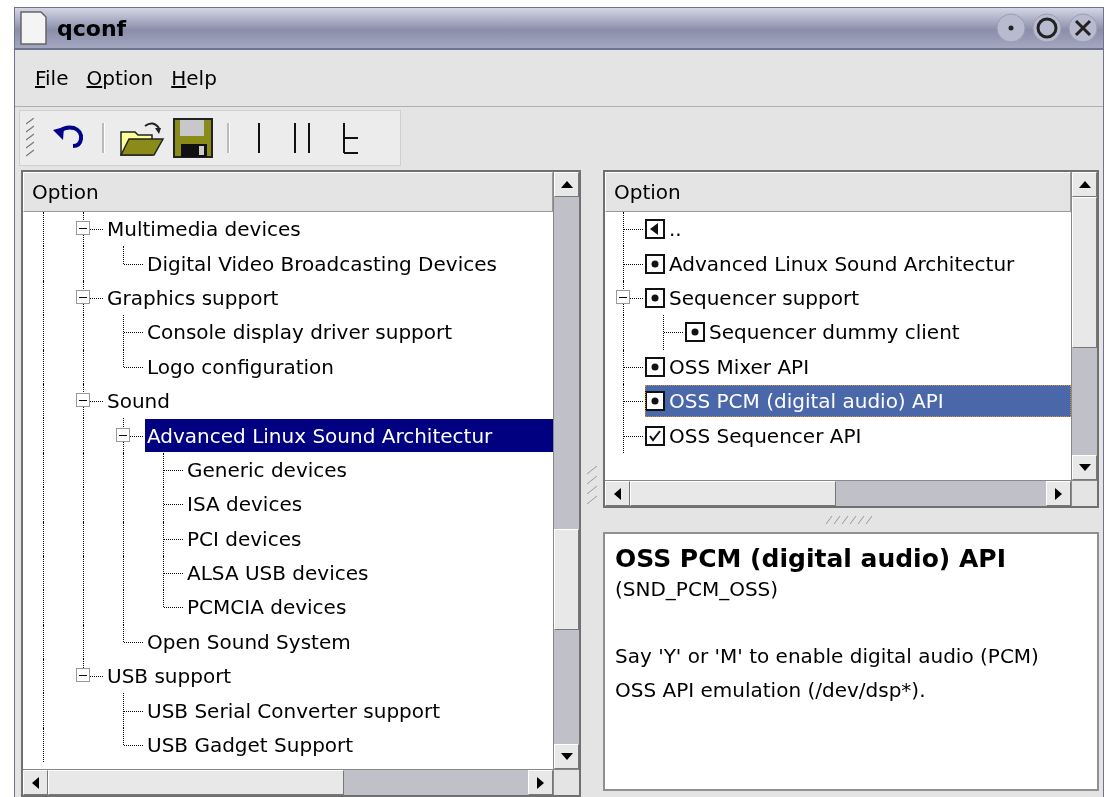 This screenshot has height=797, width=1108. What do you see at coordinates (33, 28) in the screenshot?
I see `document-icon` at bounding box center [33, 28].